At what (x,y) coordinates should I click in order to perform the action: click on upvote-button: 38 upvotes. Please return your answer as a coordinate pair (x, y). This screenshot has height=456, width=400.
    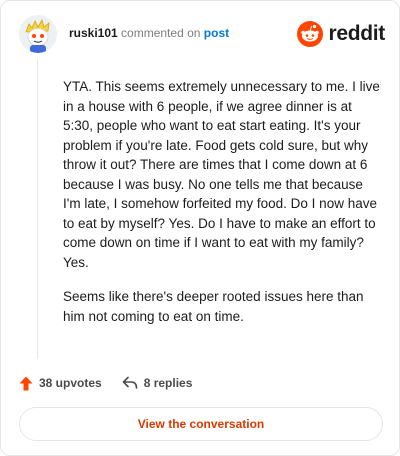
    Looking at the image, I should click on (60, 383).